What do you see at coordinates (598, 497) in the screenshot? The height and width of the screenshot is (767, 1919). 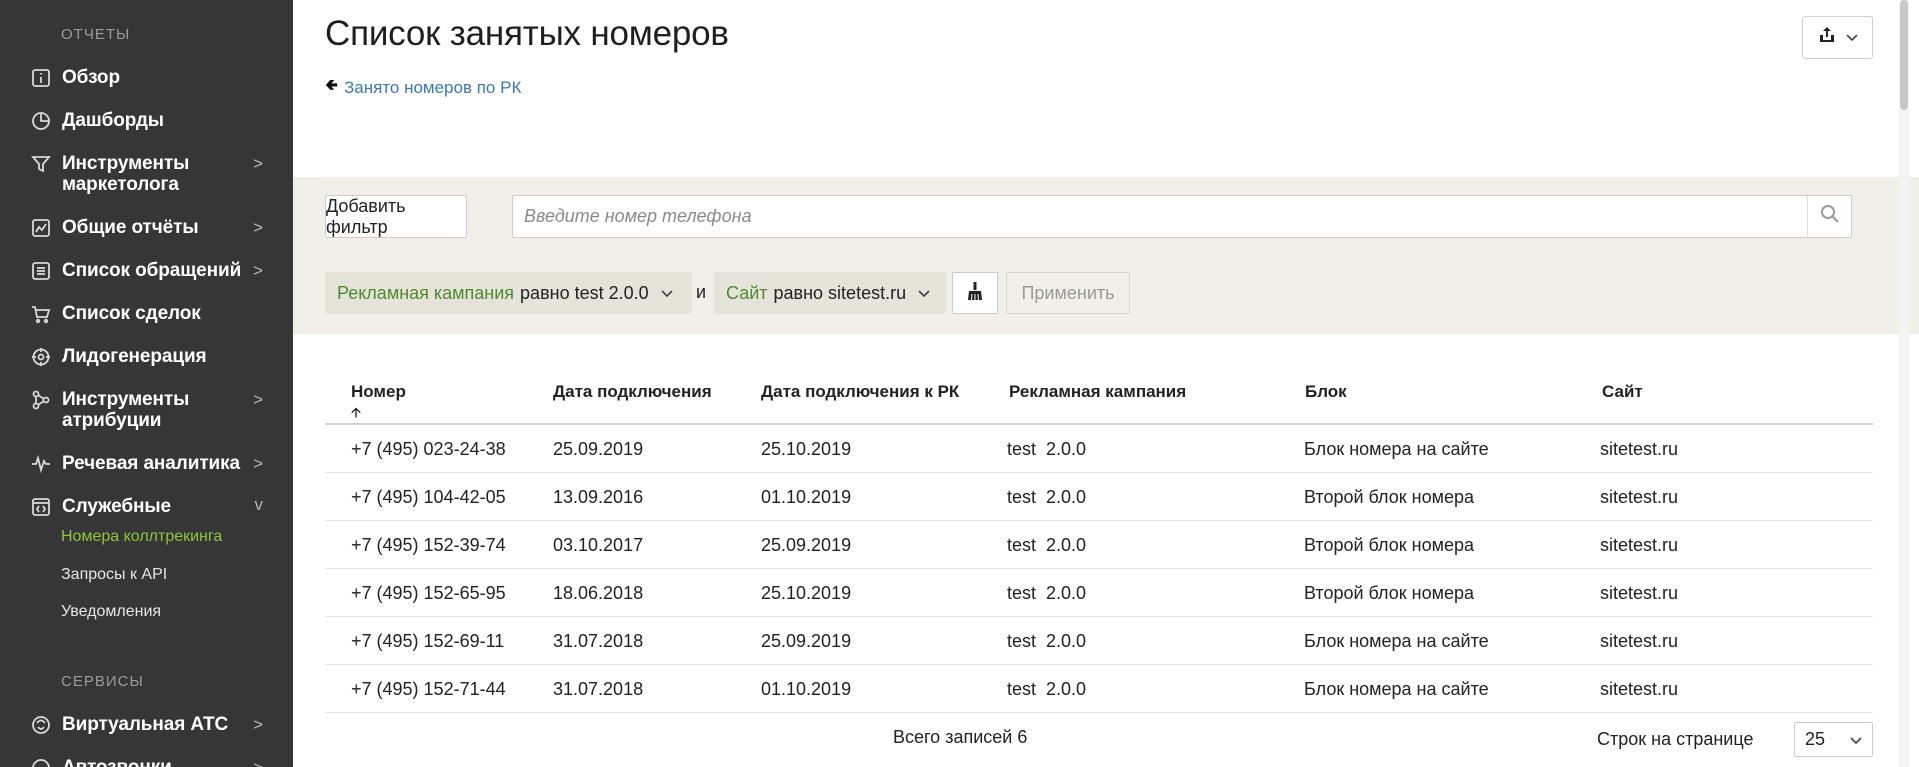 I see `cell-connection-date: 13.09.2016` at bounding box center [598, 497].